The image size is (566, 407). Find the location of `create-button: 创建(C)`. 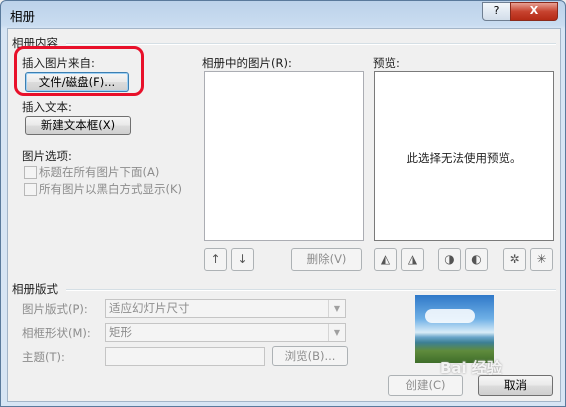

create-button: 创建(C) is located at coordinates (425, 385).